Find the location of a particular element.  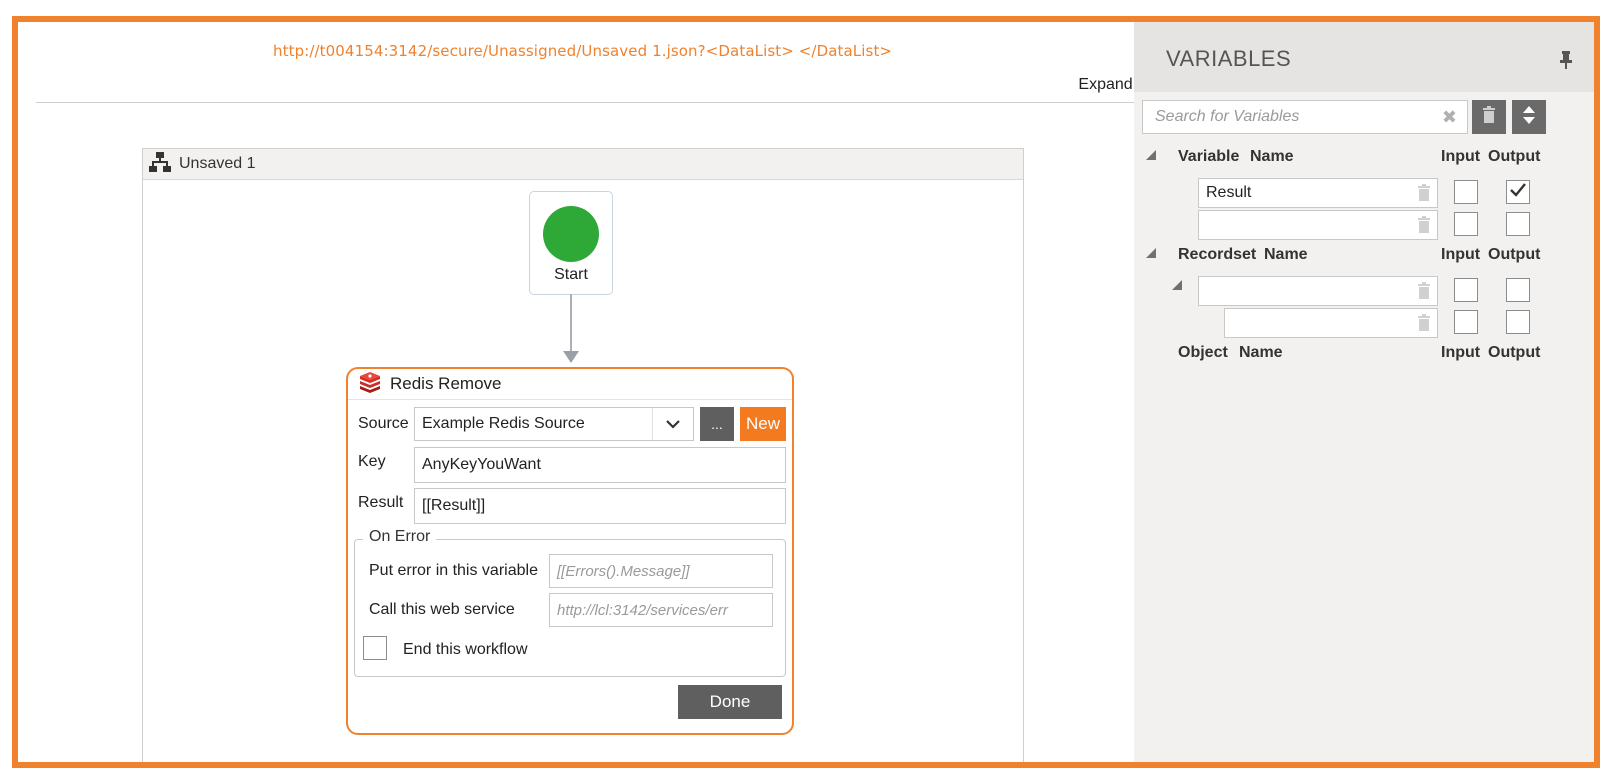

recordset-column-header: Recordset is located at coordinates (1217, 254).